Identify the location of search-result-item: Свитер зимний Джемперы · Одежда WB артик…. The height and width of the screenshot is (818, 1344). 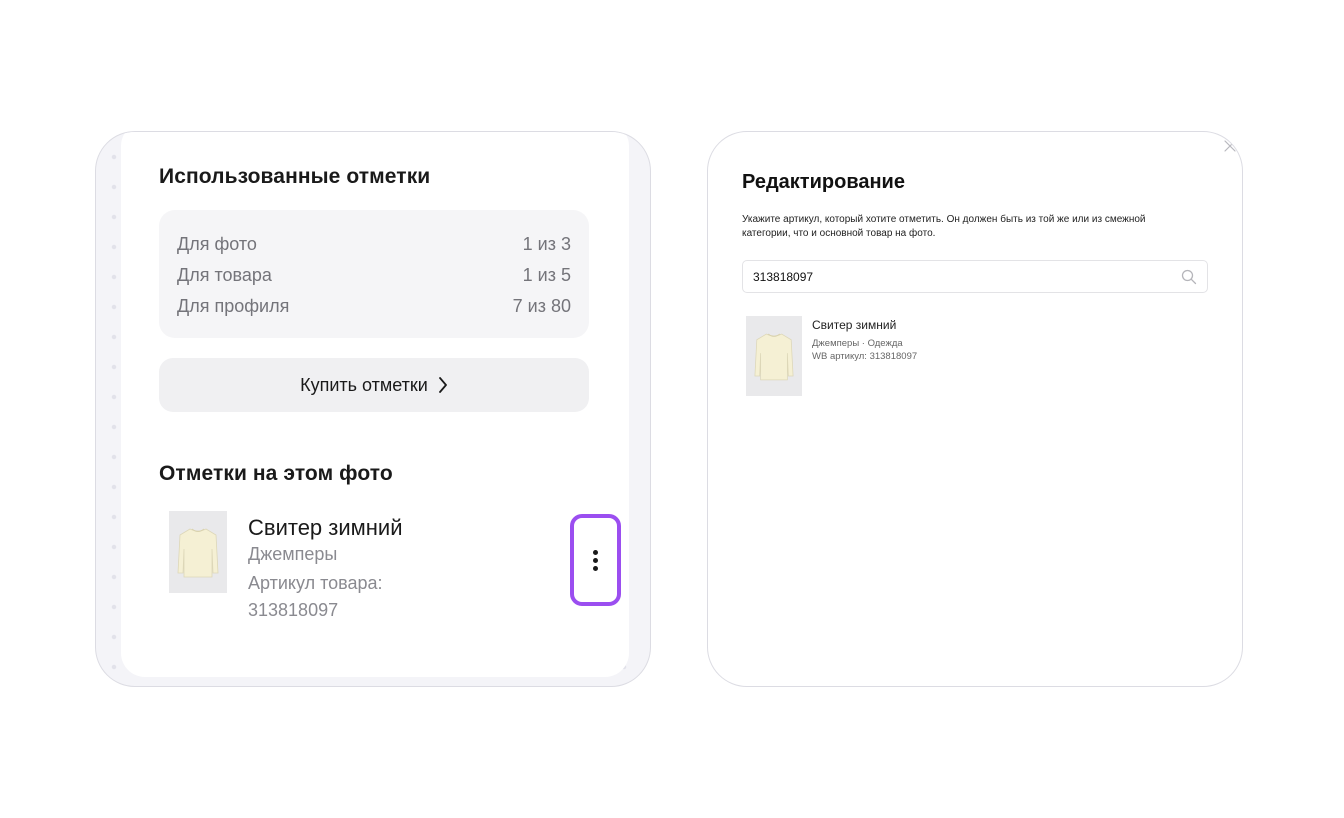
(896, 357).